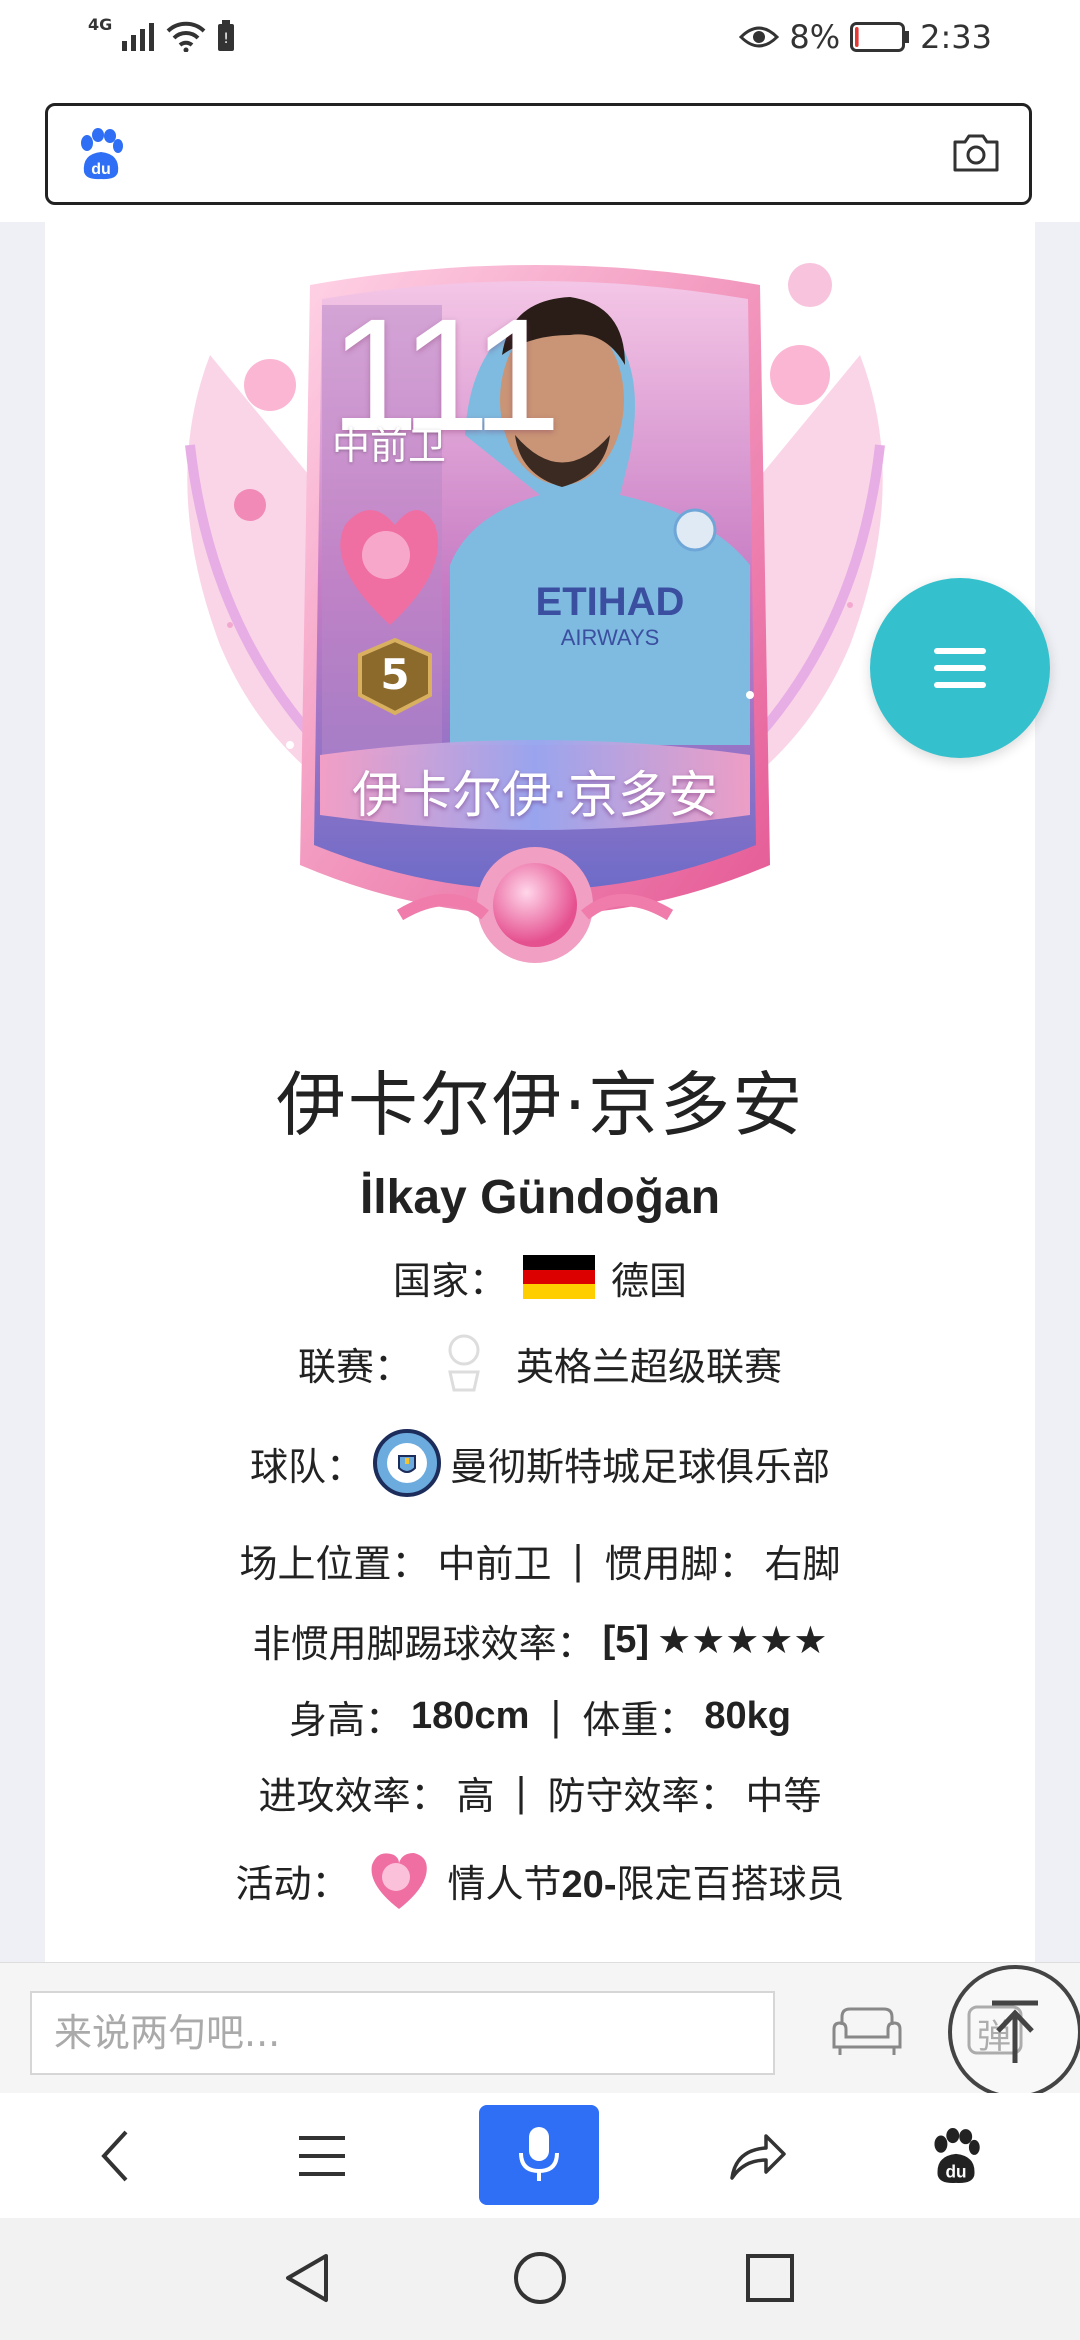 Image resolution: width=1080 pixels, height=2340 pixels. Describe the element at coordinates (640, 1466) in the screenshot. I see `team-value: 曼彻斯特城足球俱乐部` at that location.